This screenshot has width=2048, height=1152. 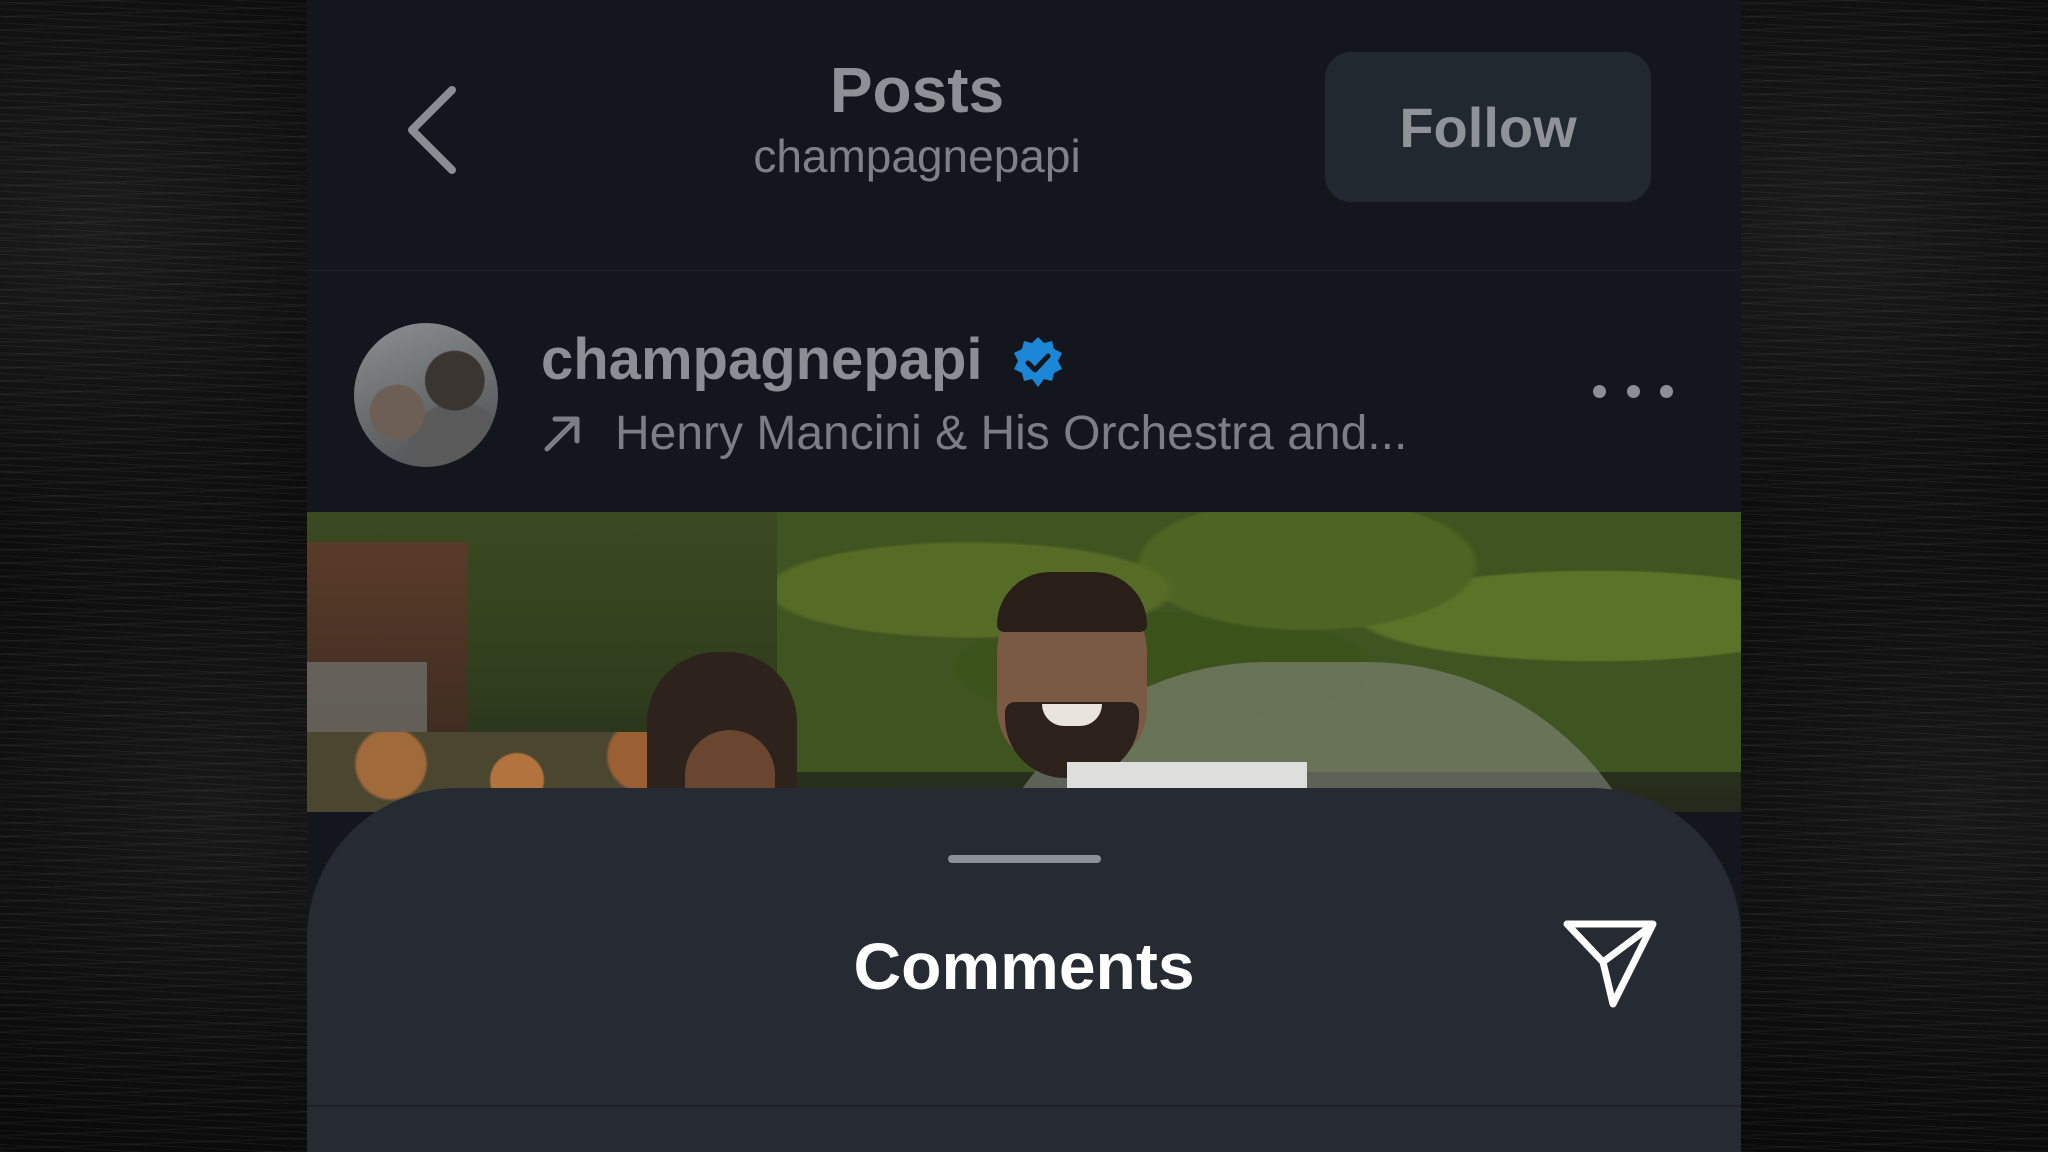 I want to click on post-username: champagnepapi, so click(x=762, y=360).